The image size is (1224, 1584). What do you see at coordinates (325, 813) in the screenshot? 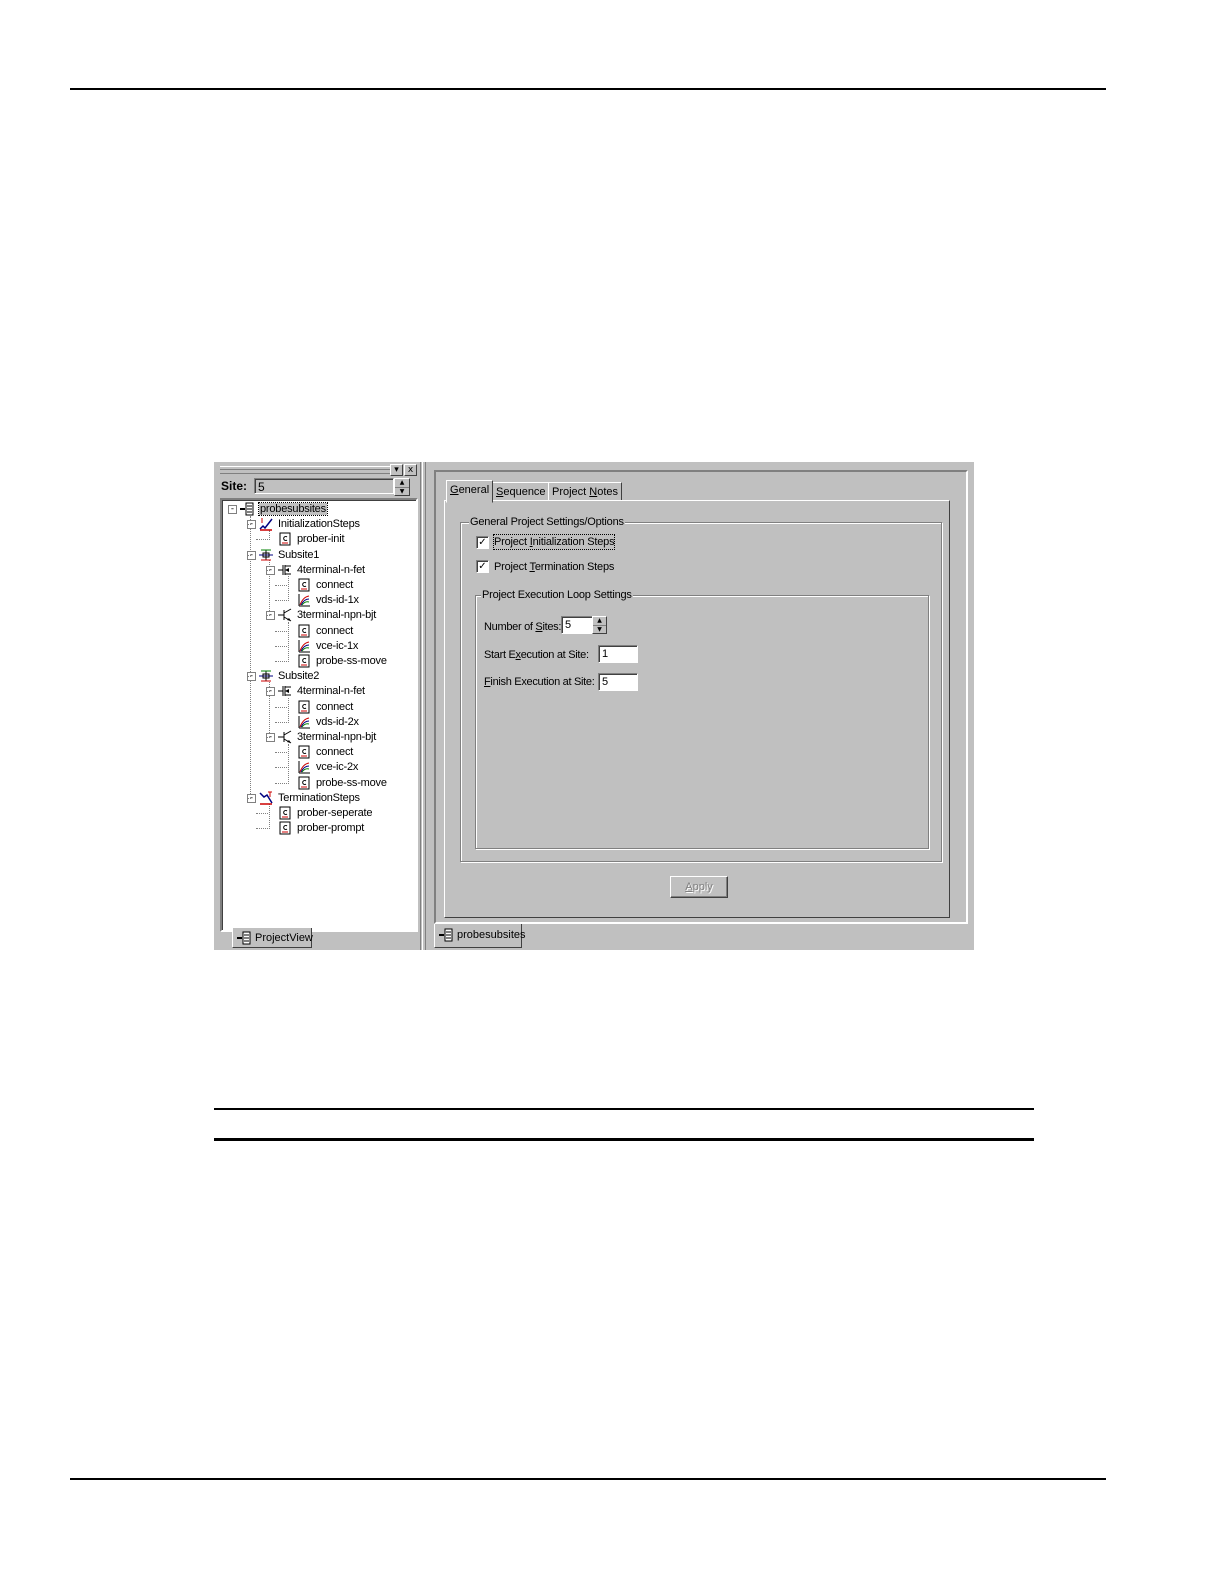
I see `tree-item: prober-seperate` at bounding box center [325, 813].